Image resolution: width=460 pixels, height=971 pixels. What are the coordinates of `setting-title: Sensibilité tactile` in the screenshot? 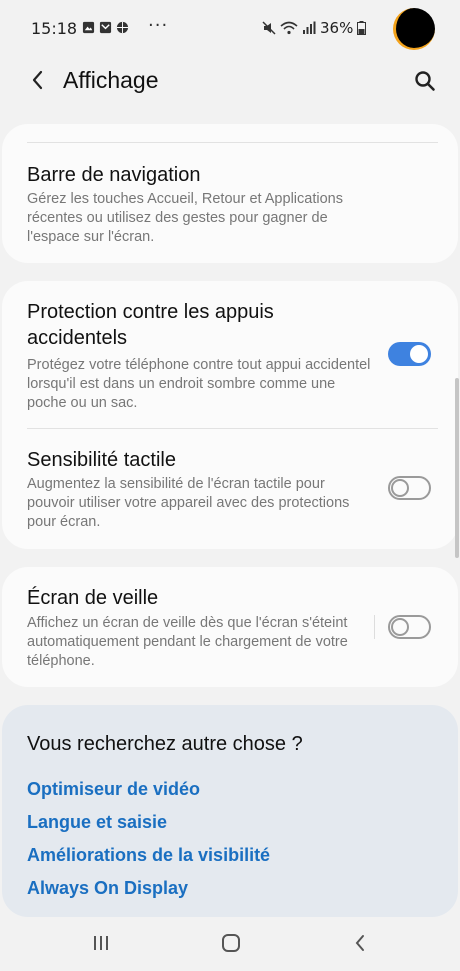 It's located at (101, 460).